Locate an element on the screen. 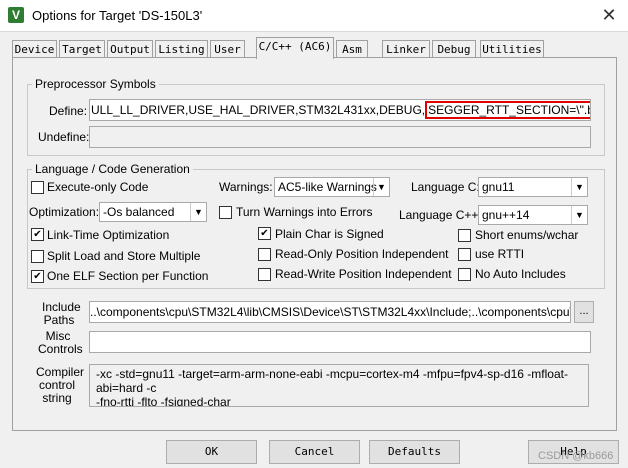  preprocessor-group-label: Preprocessor Symbols is located at coordinates (95, 84).